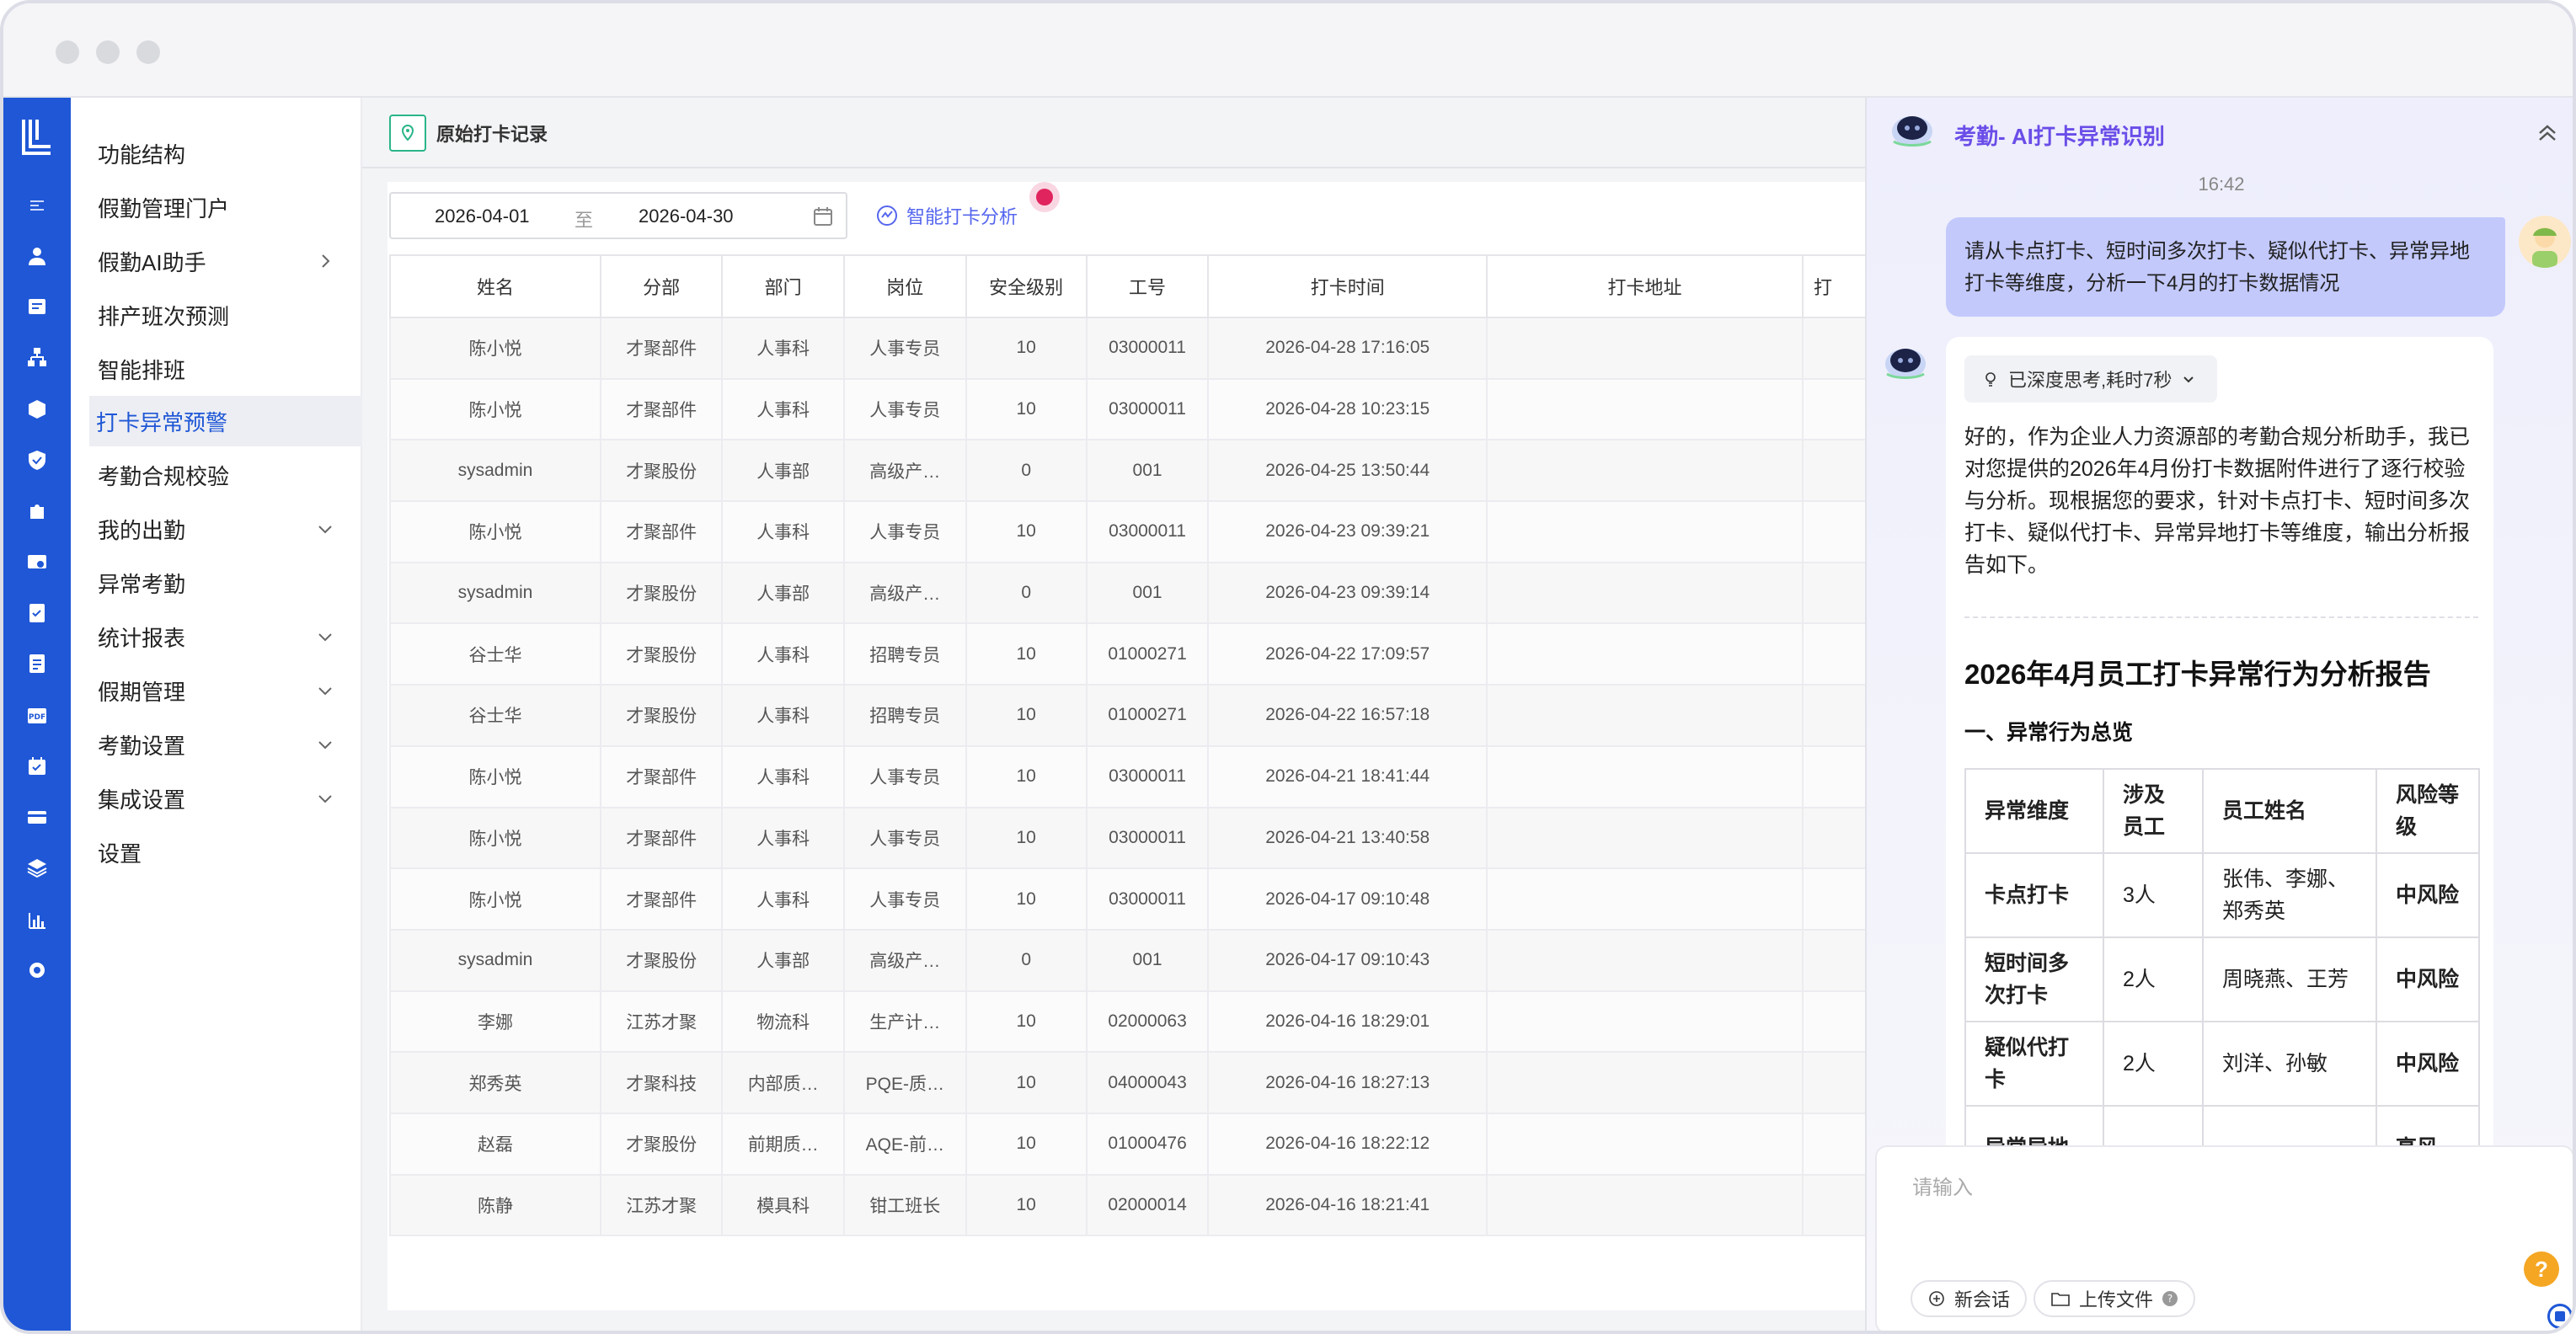  What do you see at coordinates (495, 286) in the screenshot?
I see `column-header: 姓名` at bounding box center [495, 286].